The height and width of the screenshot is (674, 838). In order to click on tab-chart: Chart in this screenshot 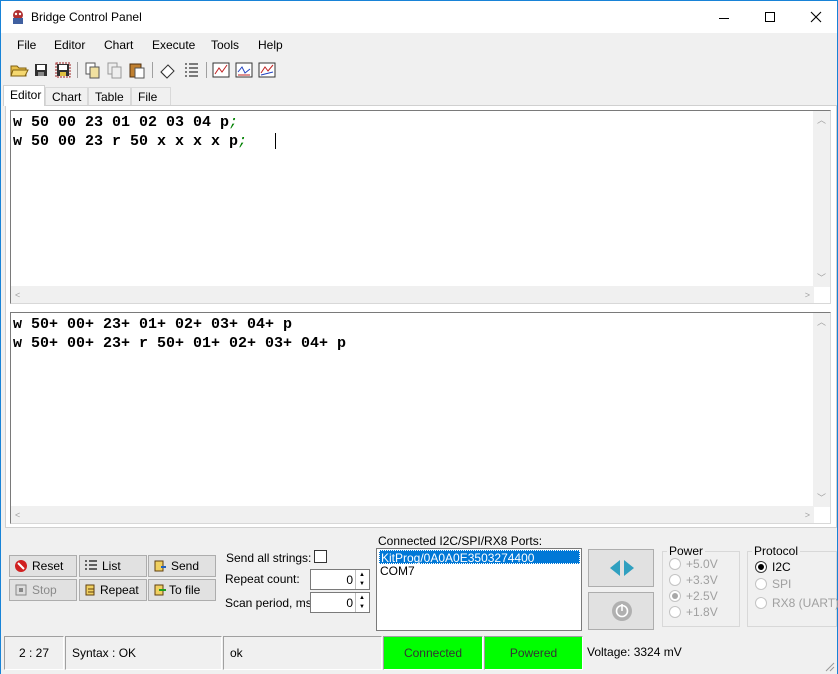, I will do `click(66, 96)`.